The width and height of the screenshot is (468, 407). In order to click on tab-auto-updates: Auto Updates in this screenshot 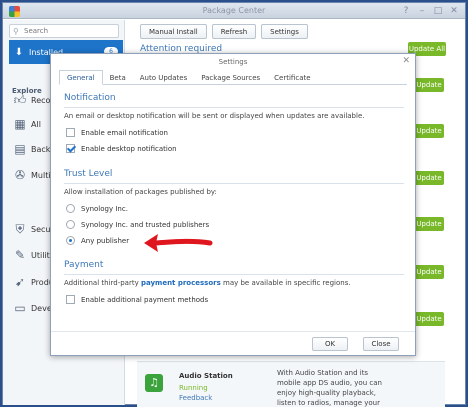, I will do `click(163, 77)`.